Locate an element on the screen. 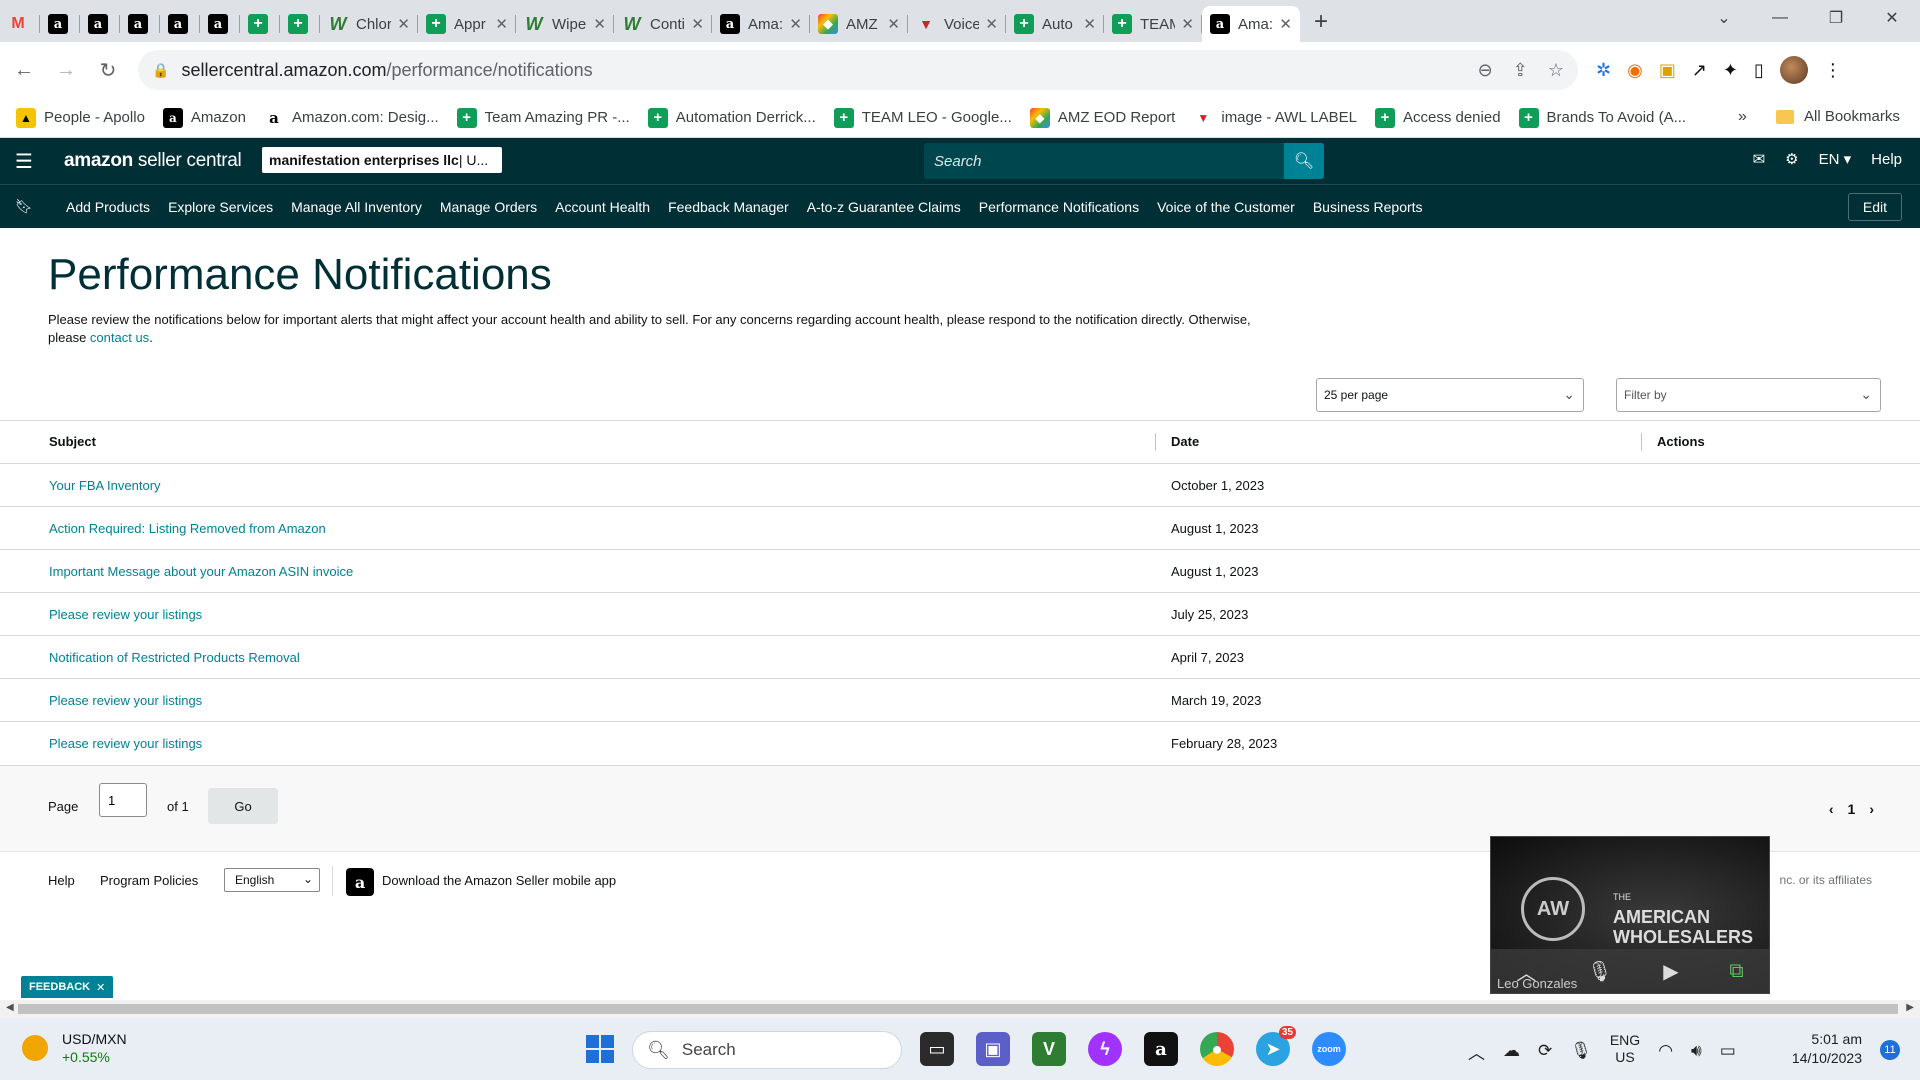 This screenshot has width=1920, height=1080. nav-link: Manage Orders is located at coordinates (488, 207).